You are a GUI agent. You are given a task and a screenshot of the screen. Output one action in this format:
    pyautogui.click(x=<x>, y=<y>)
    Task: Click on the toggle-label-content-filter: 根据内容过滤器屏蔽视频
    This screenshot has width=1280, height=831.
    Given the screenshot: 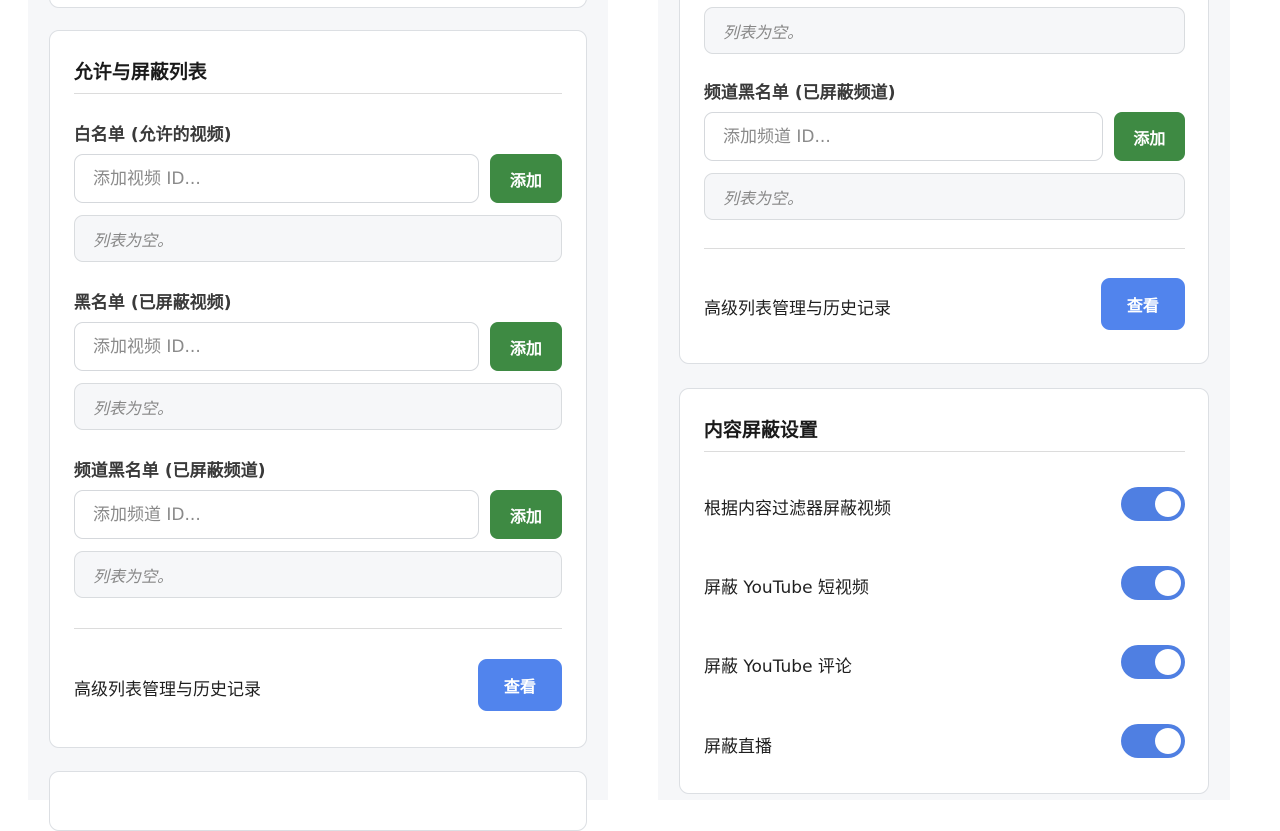 What is the action you would take?
    pyautogui.click(x=797, y=509)
    